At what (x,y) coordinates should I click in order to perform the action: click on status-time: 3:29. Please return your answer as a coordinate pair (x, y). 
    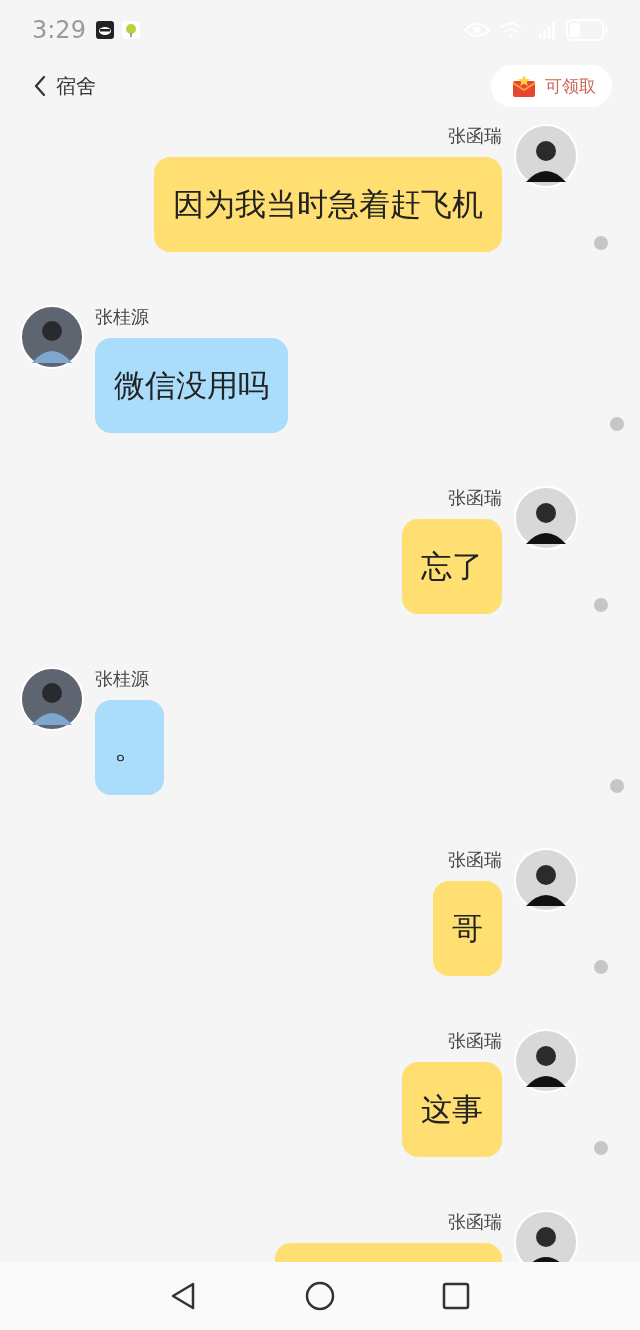
    Looking at the image, I should click on (59, 30).